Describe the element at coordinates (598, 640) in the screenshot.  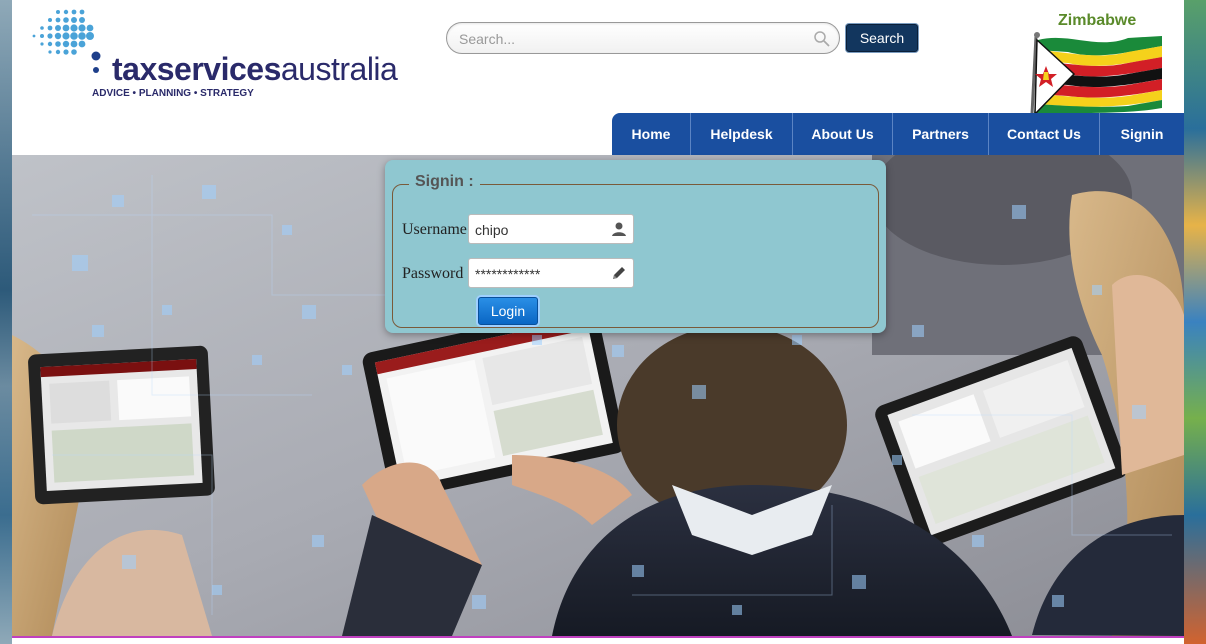
I see `footer-strip` at that location.